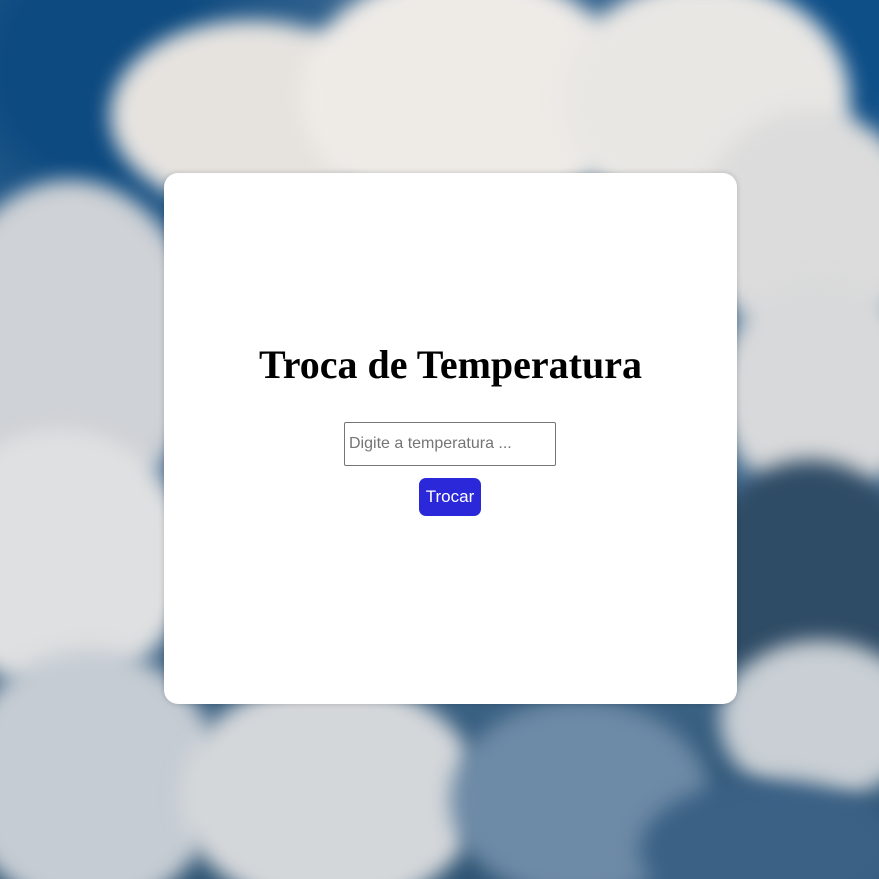  I want to click on swap-button: Trocar, so click(450, 497).